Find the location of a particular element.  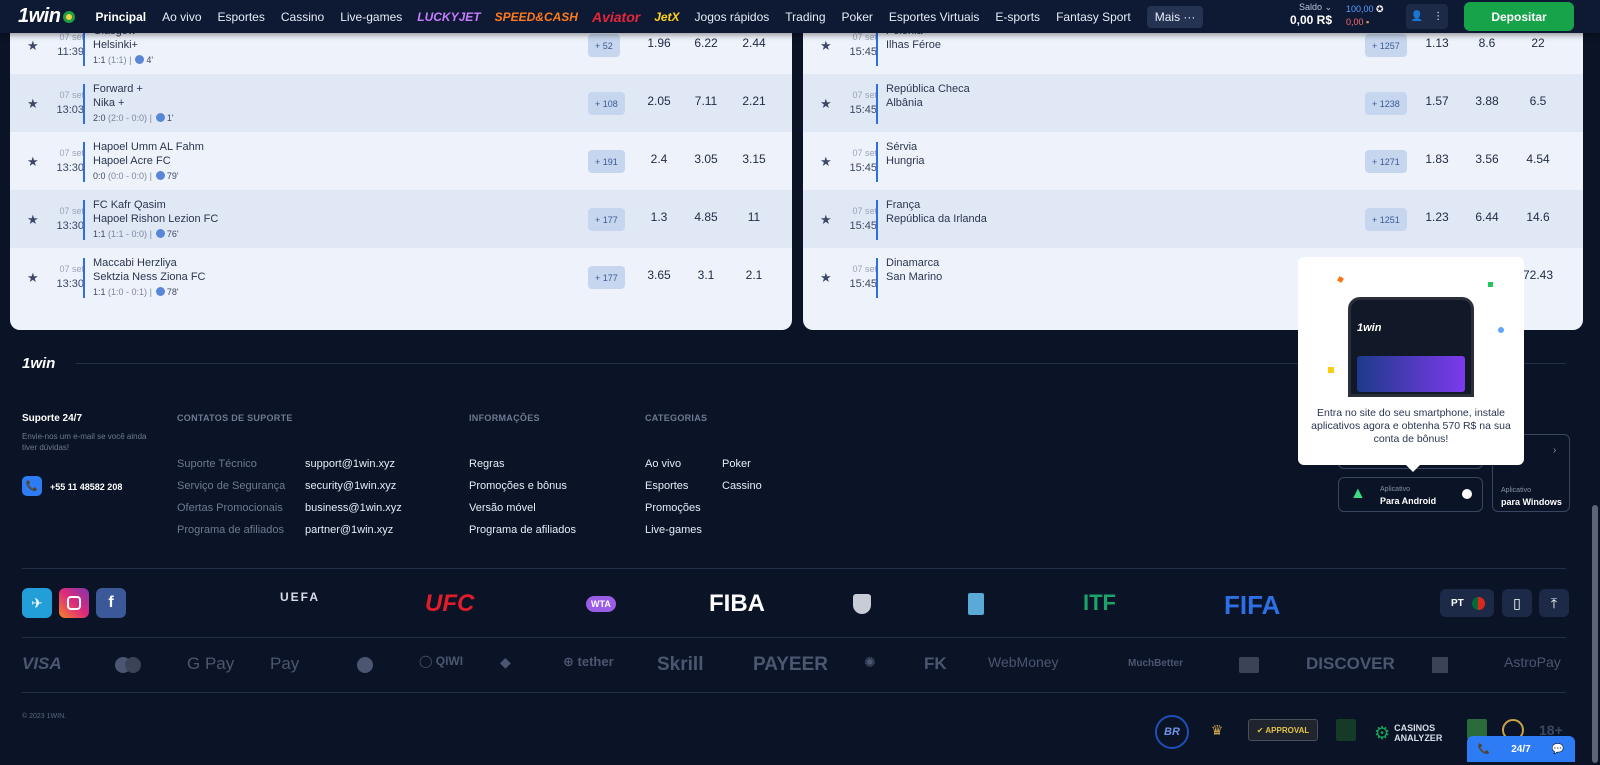

team-away: Albânia is located at coordinates (904, 103).